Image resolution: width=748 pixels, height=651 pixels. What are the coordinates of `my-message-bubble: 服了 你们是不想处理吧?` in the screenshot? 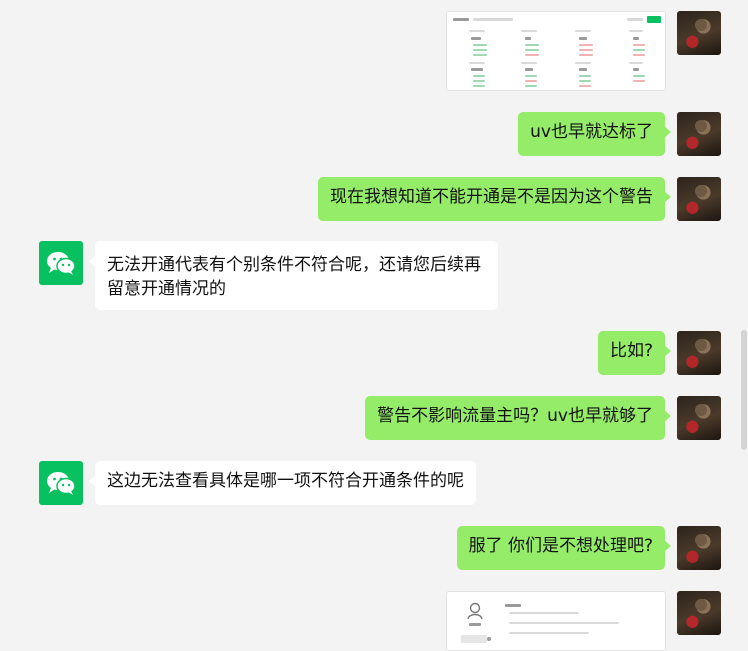 It's located at (564, 548).